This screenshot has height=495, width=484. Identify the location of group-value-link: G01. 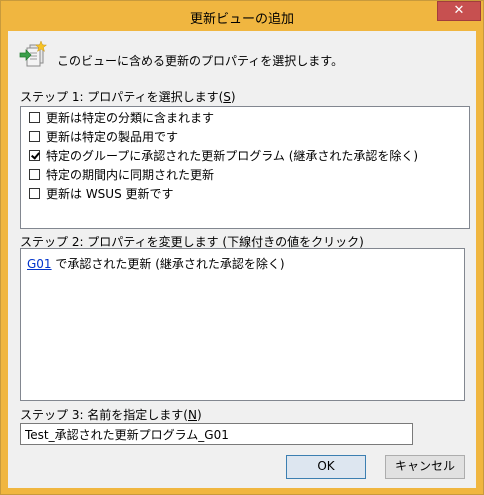
(39, 264).